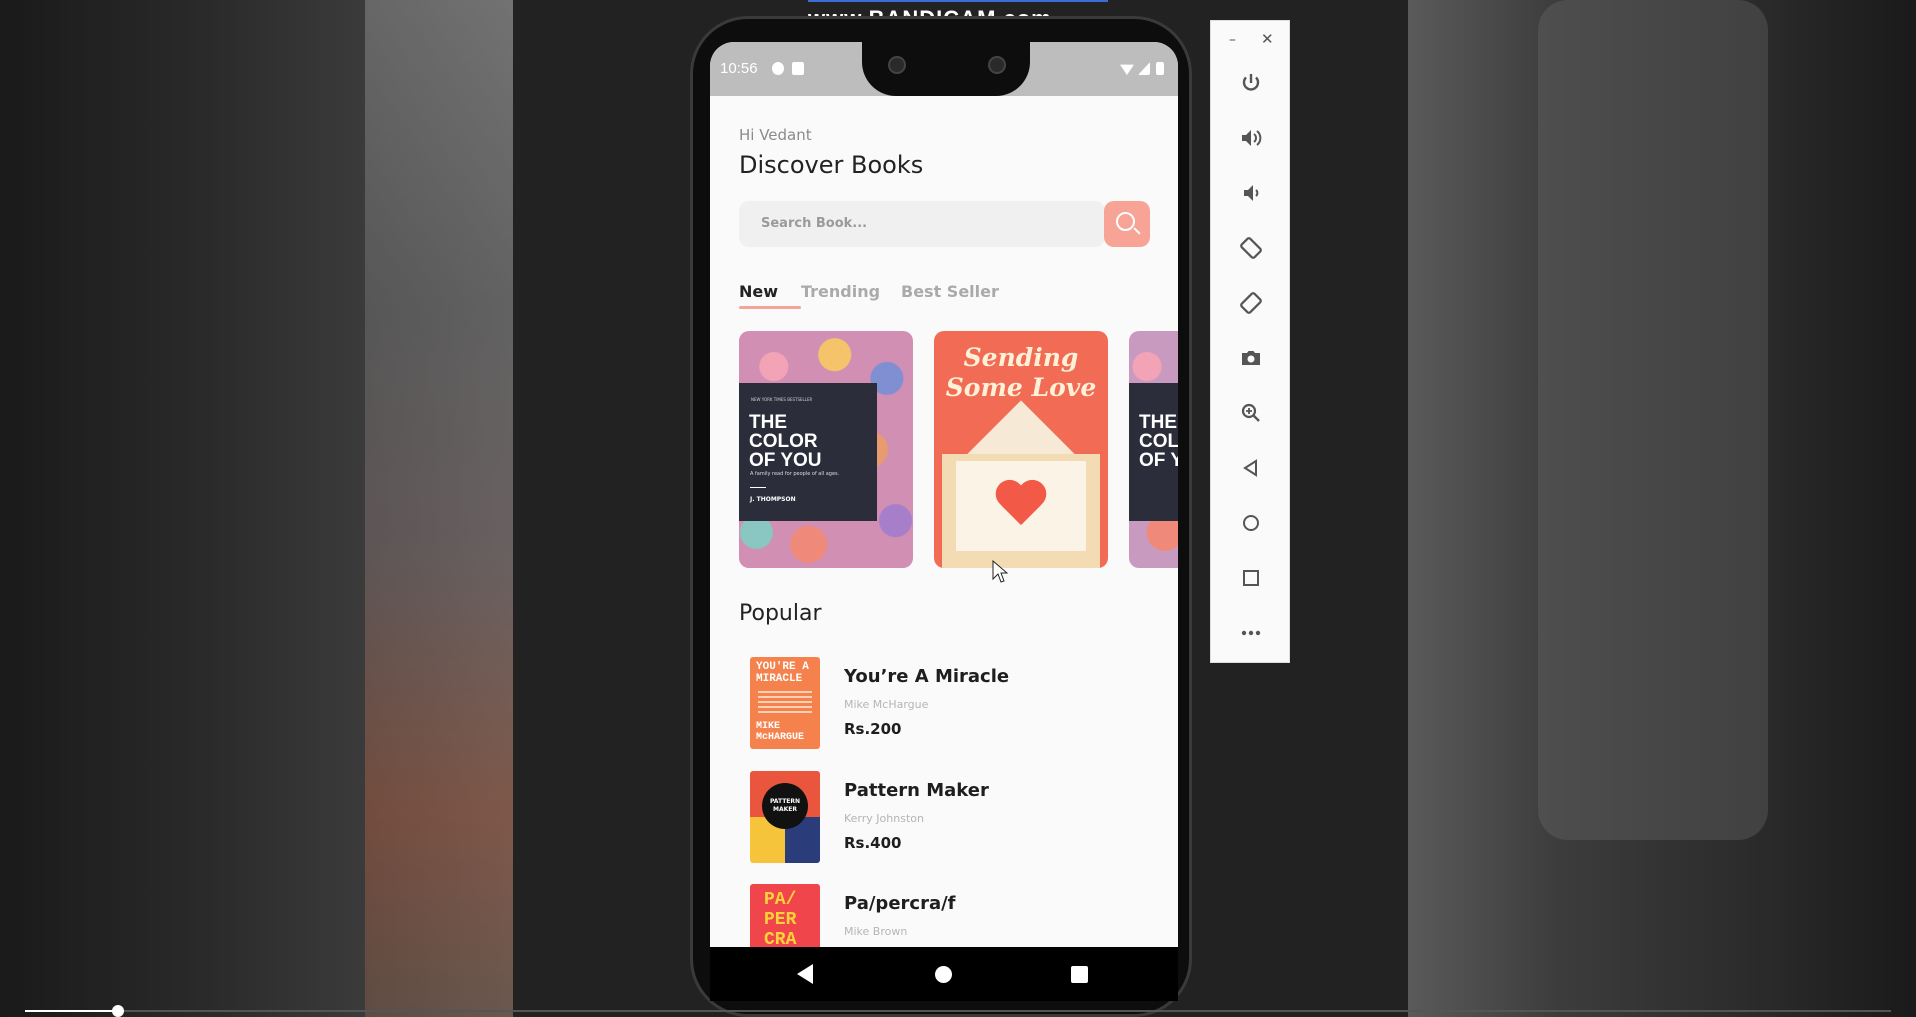 The height and width of the screenshot is (1017, 1916). What do you see at coordinates (785, 703) in the screenshot?
I see `popular-book-cover: YOU'RE A MIRACLE MIKE McHARGUE` at bounding box center [785, 703].